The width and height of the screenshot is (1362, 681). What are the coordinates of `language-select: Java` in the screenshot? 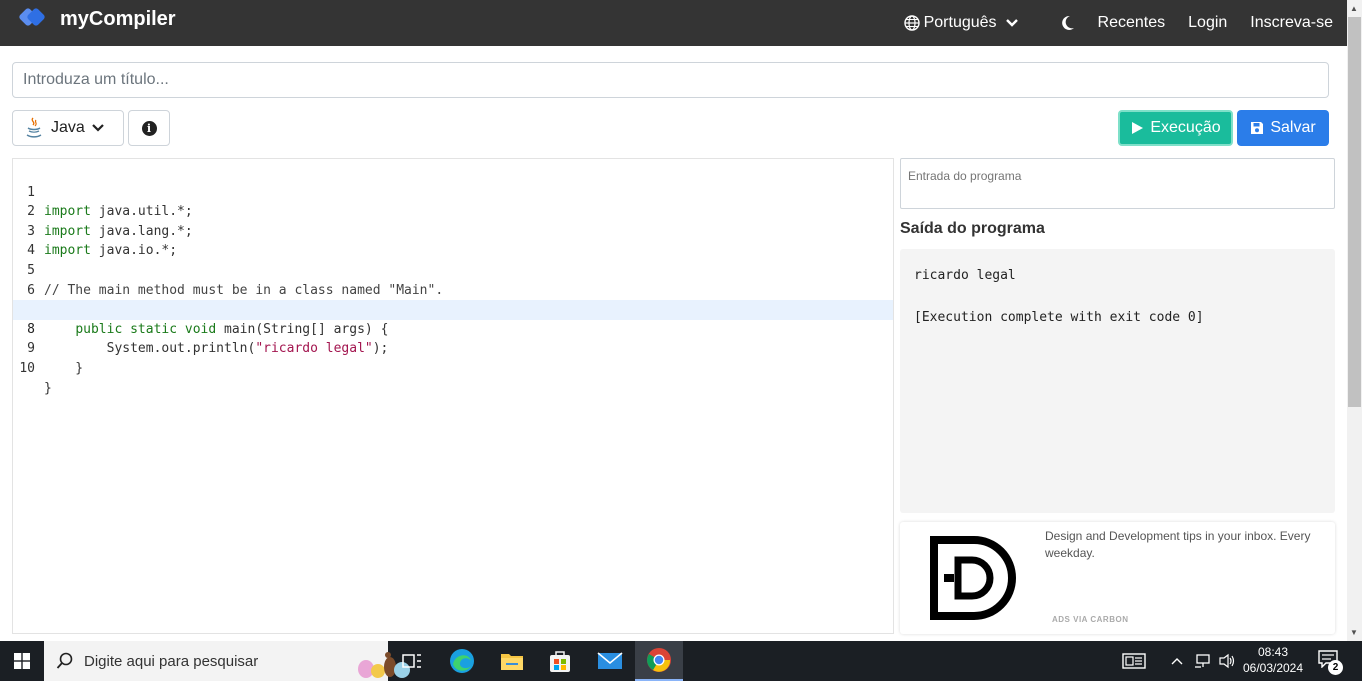 It's located at (68, 128).